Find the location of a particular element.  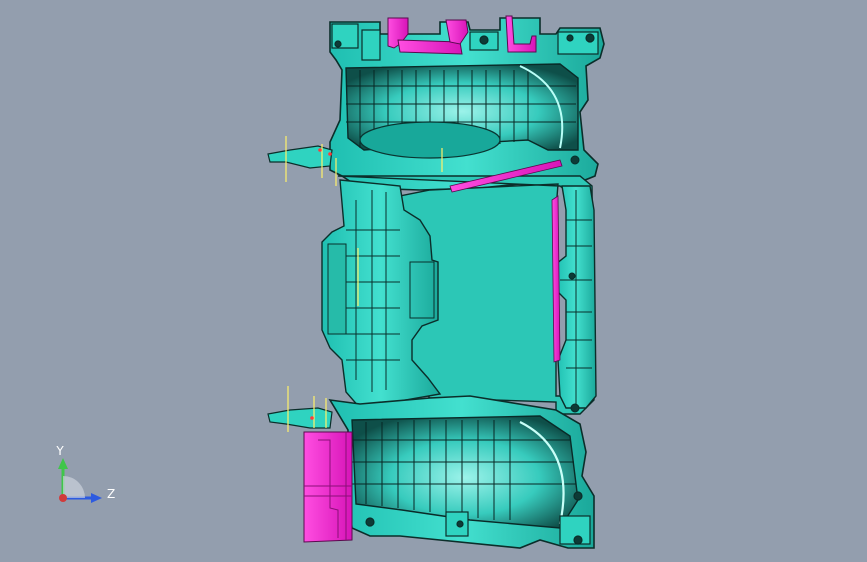

magenta-lower-block is located at coordinates (328, 487).